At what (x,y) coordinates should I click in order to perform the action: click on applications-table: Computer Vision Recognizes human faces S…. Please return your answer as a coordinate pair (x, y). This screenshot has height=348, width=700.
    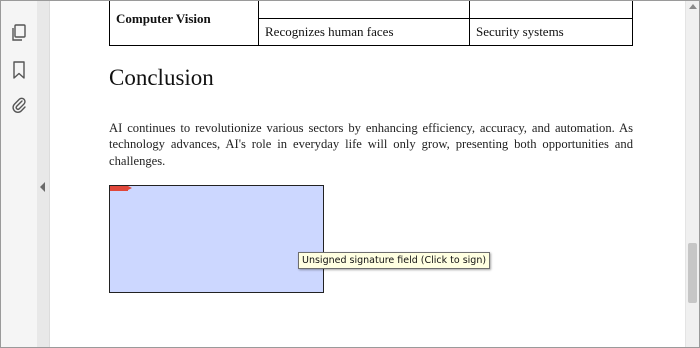
    Looking at the image, I should click on (371, 23).